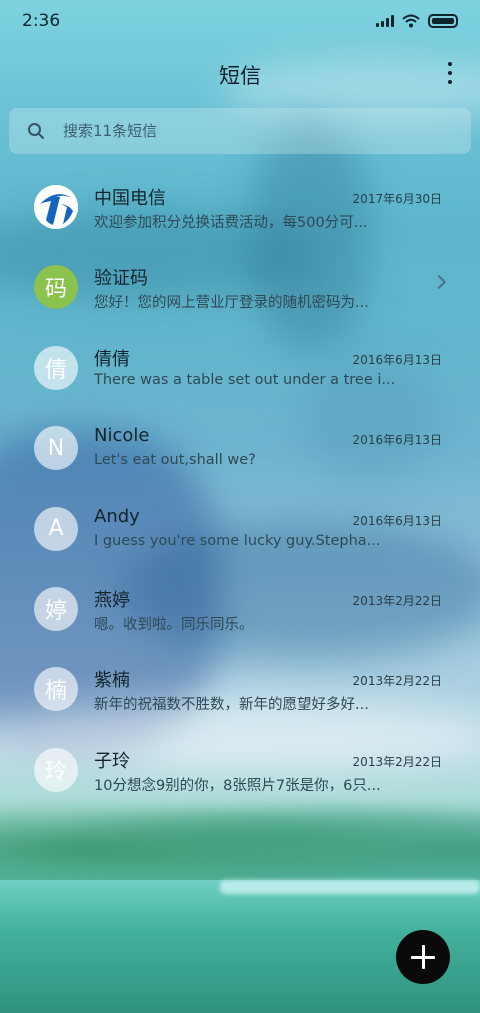  Describe the element at coordinates (122, 436) in the screenshot. I see `contact-name: Nicole` at that location.